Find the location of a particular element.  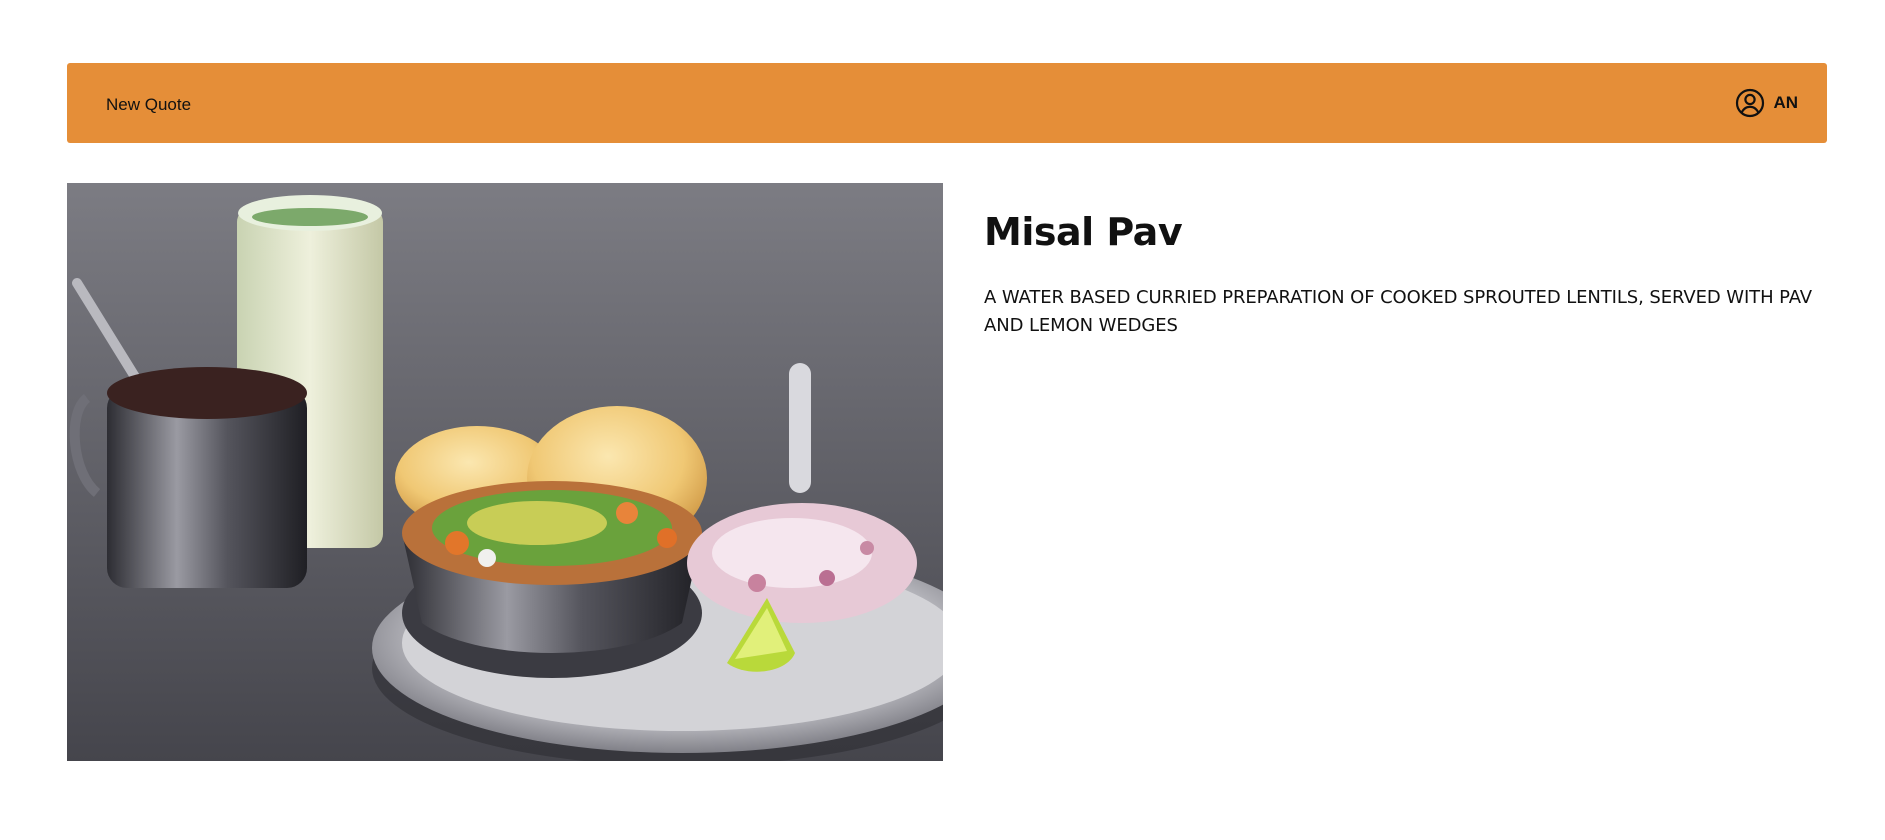

new-quote-link: New Quote is located at coordinates (148, 105).